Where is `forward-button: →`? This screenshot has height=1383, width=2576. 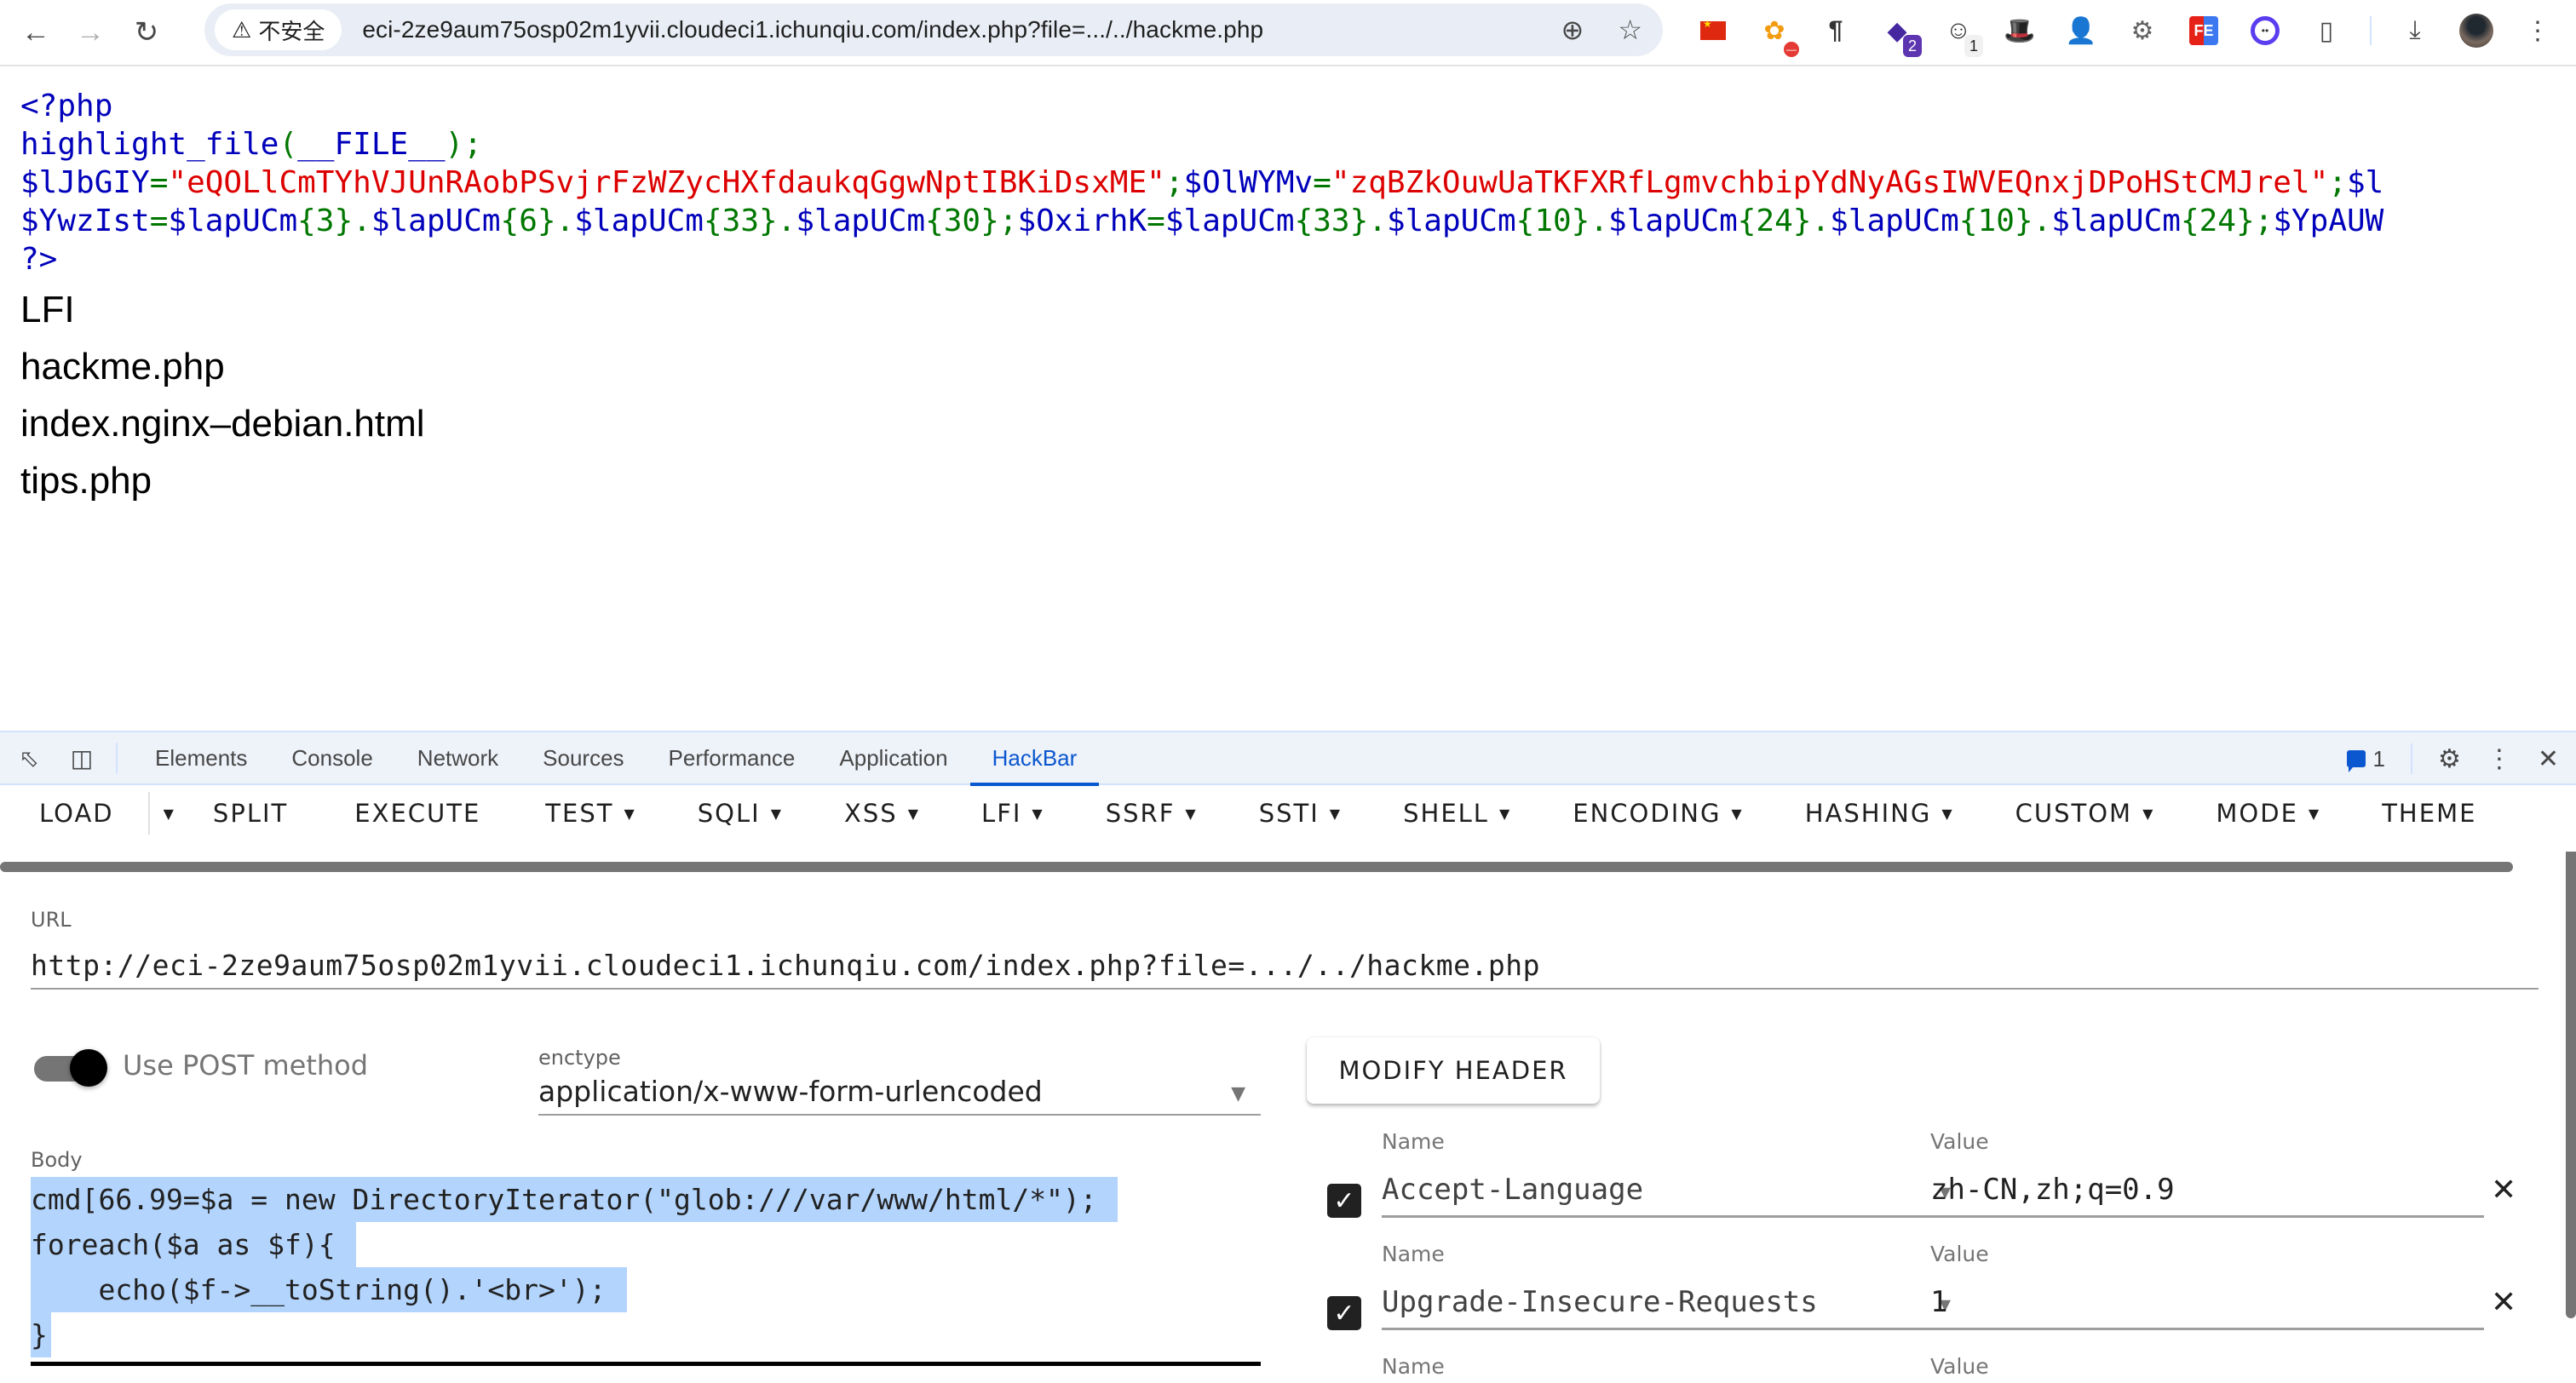
forward-button: → is located at coordinates (90, 32).